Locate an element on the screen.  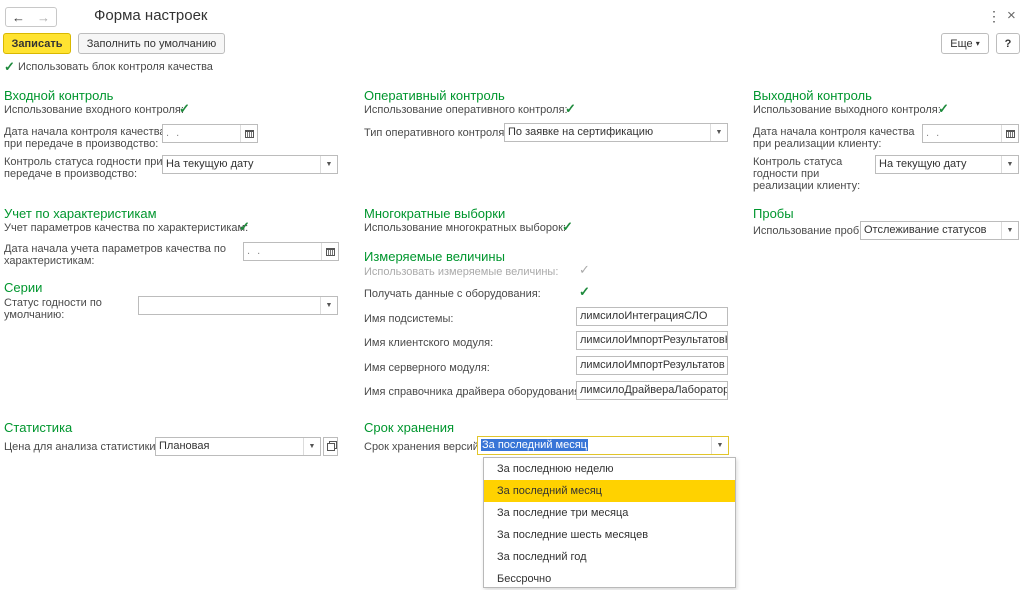
operative-control-checkbox: ✓ is located at coordinates (571, 108).